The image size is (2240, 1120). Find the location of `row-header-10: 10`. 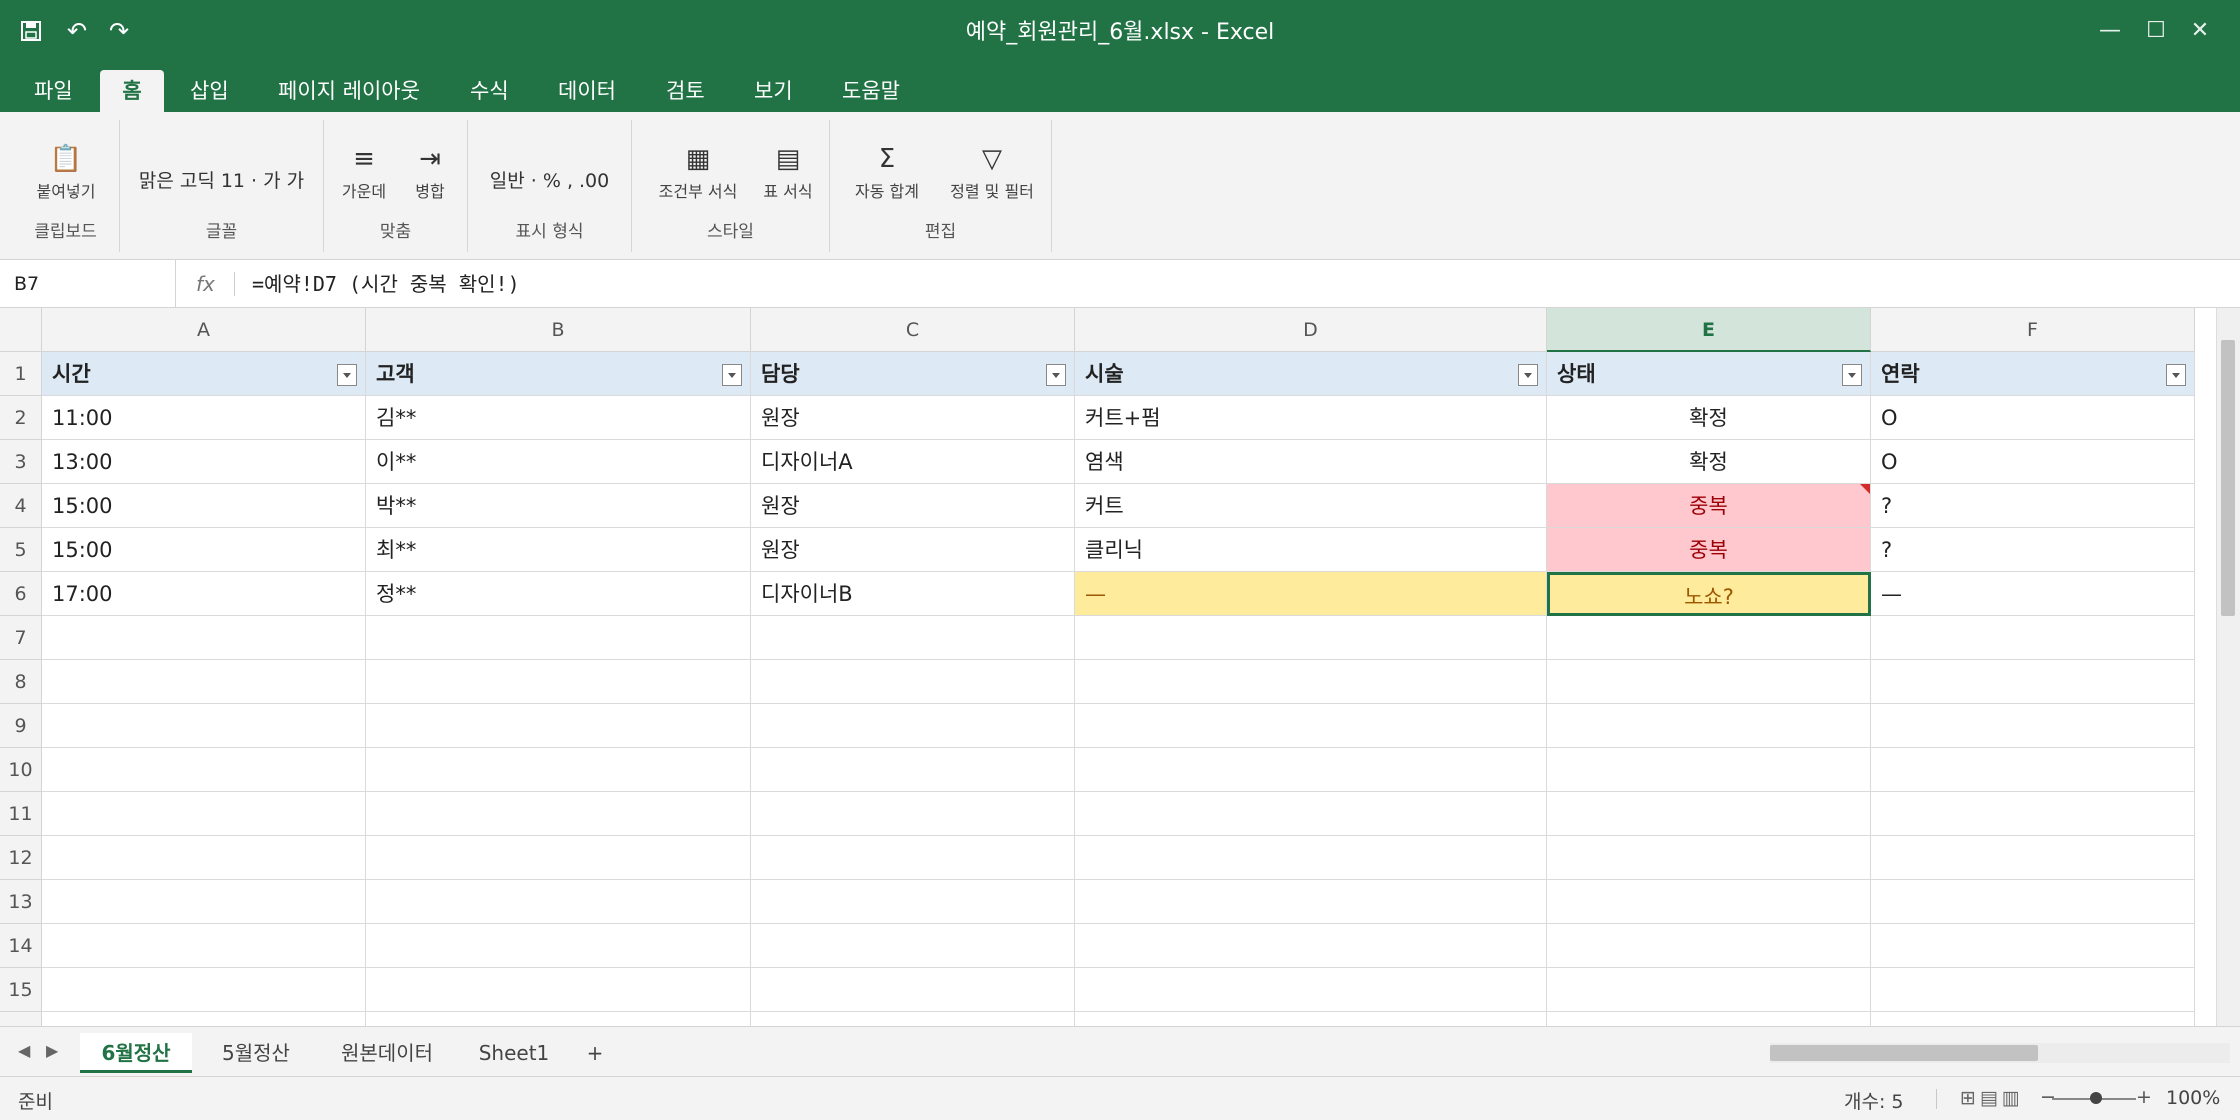

row-header-10: 10 is located at coordinates (21, 770).